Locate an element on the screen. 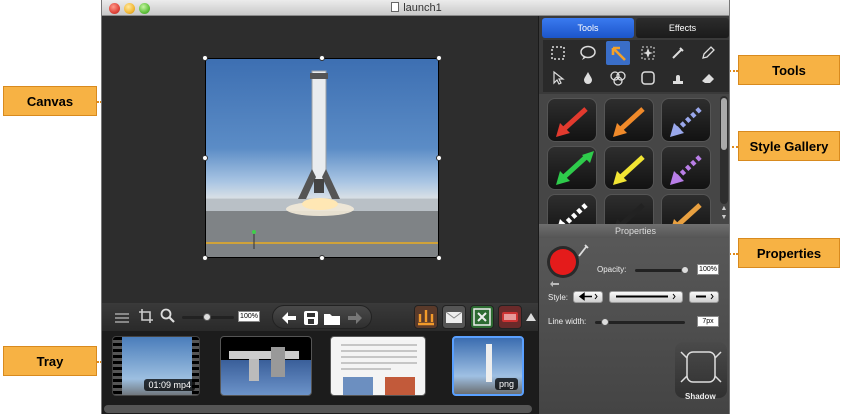  share-button is located at coordinates (426, 317).